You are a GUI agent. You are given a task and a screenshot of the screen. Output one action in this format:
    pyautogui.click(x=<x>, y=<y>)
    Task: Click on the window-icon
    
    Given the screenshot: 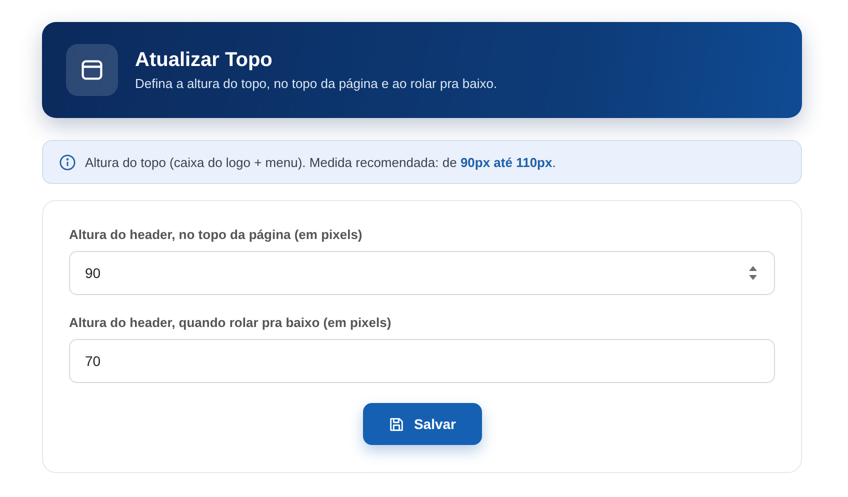 What is the action you would take?
    pyautogui.click(x=92, y=70)
    